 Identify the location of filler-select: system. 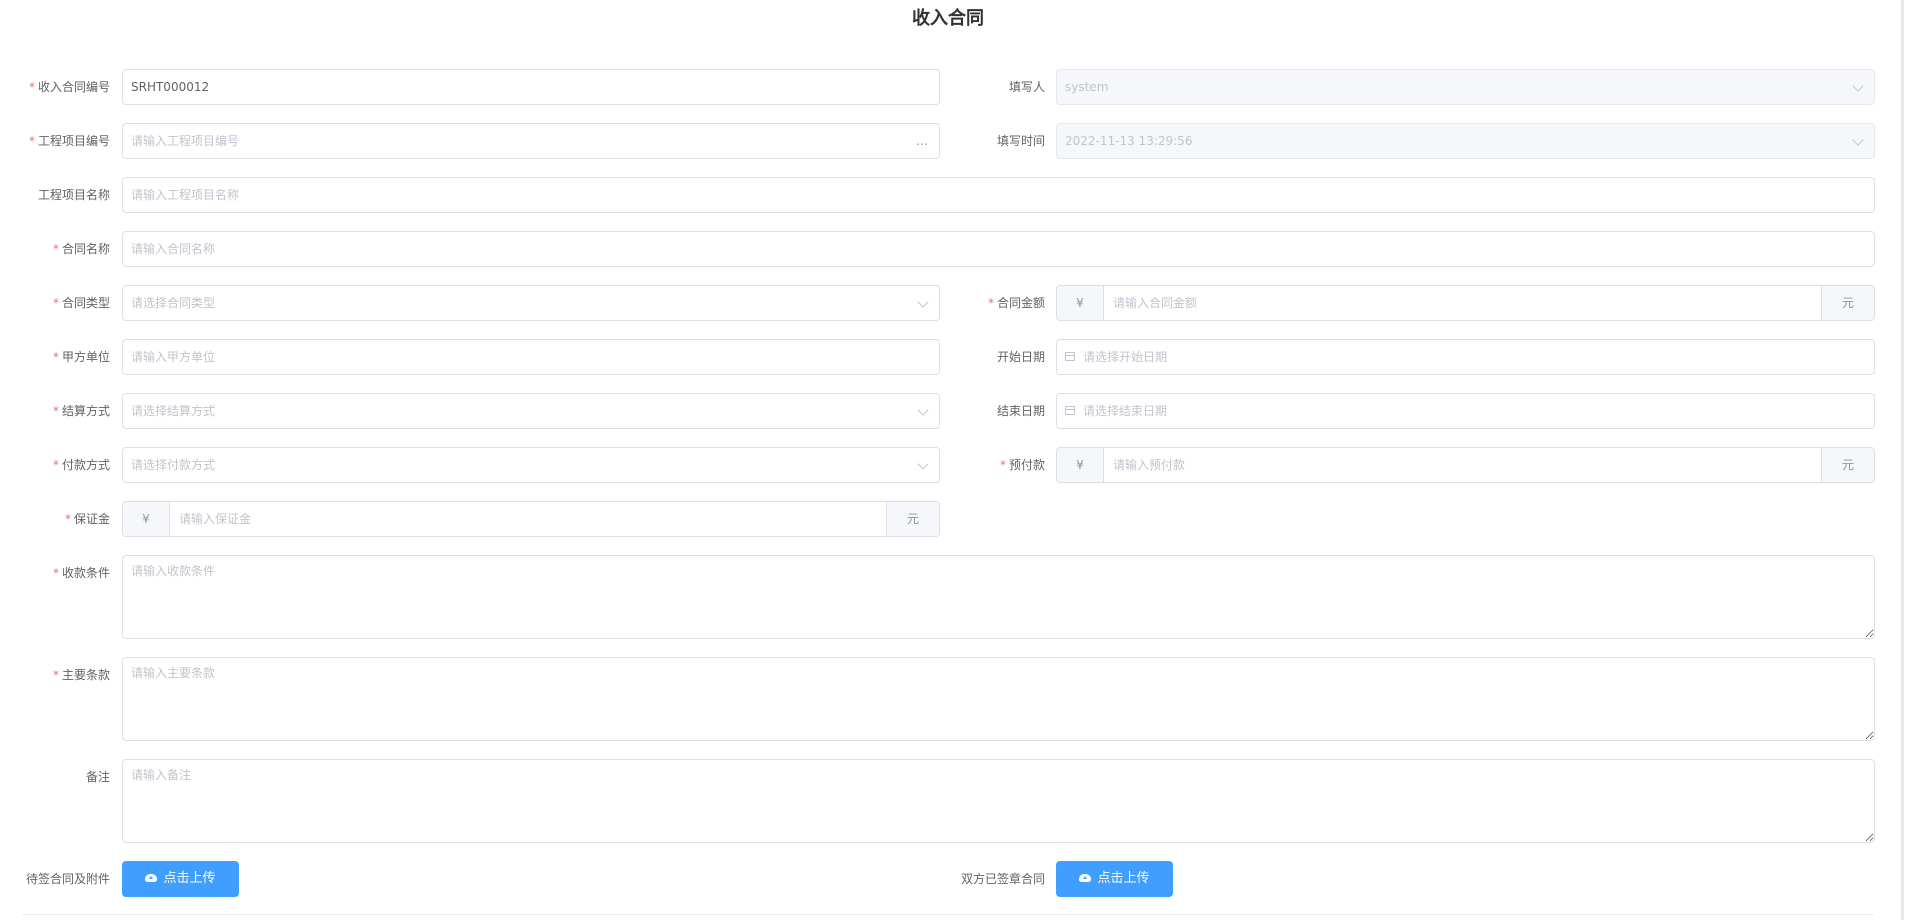
(1465, 87).